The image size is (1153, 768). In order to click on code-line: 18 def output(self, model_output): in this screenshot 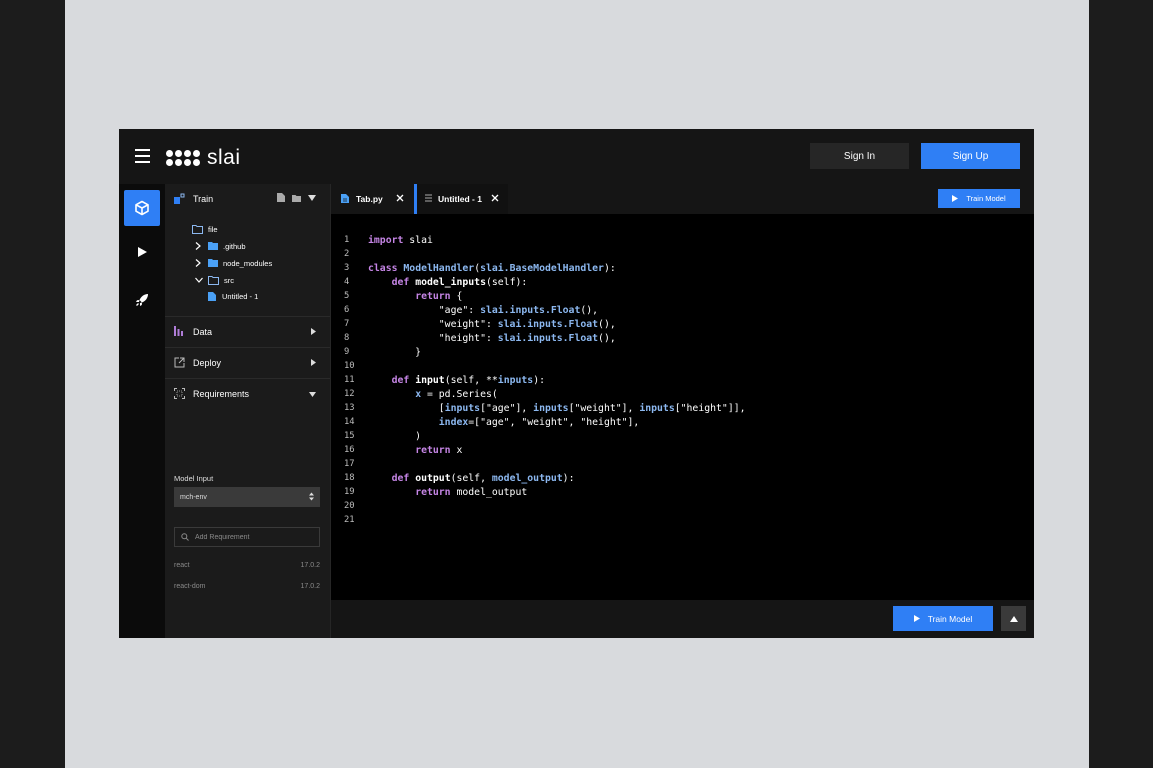, I will do `click(682, 480)`.